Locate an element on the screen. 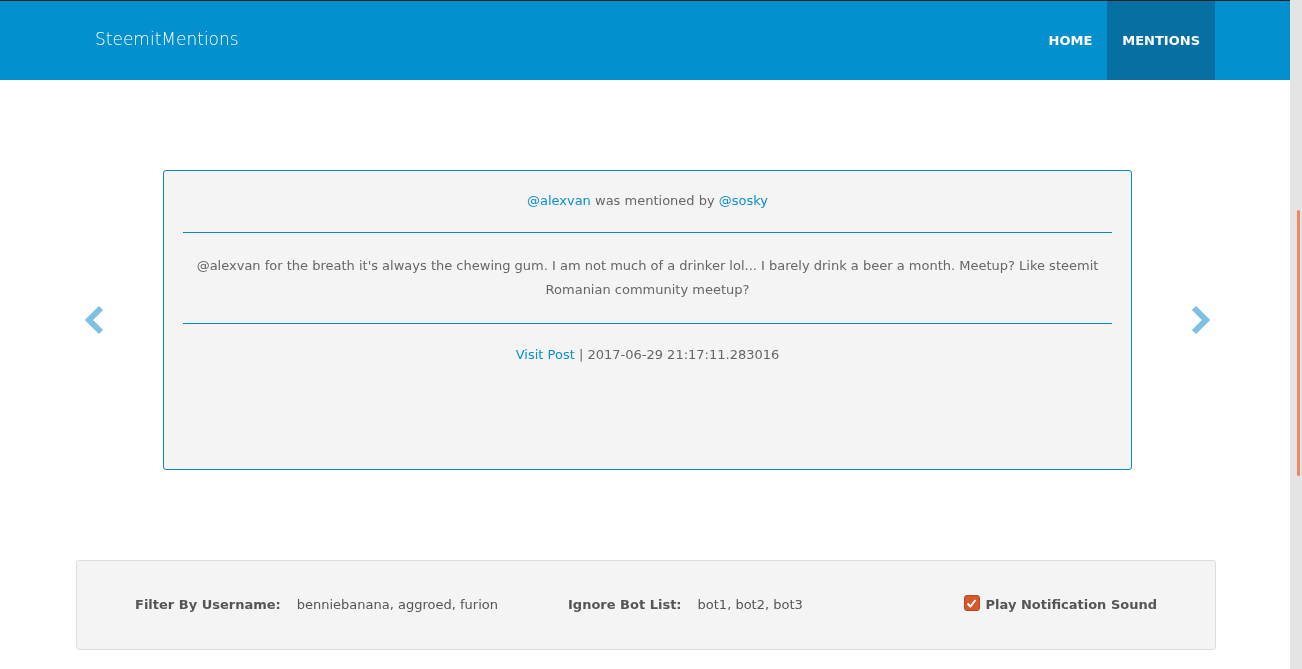 This screenshot has height=669, width=1302. brand-link: SteemitMentions is located at coordinates (564, 39).